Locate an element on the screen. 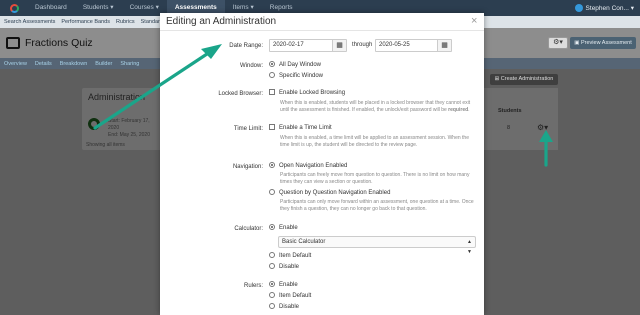  time-limit-checkbox: Enable a Time Limit is located at coordinates (300, 128).